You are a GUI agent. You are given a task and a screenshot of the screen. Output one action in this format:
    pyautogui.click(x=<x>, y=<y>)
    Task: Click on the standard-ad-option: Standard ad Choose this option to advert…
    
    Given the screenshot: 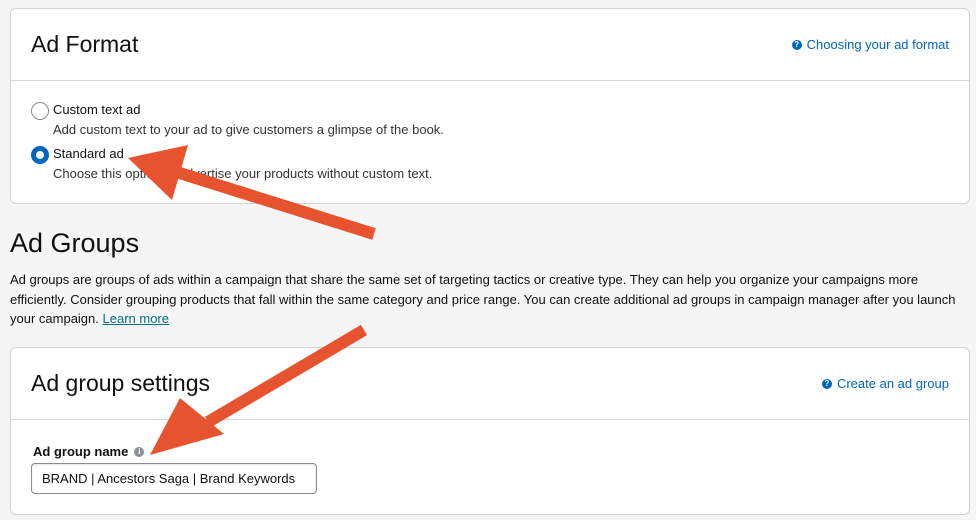 What is the action you would take?
    pyautogui.click(x=231, y=164)
    